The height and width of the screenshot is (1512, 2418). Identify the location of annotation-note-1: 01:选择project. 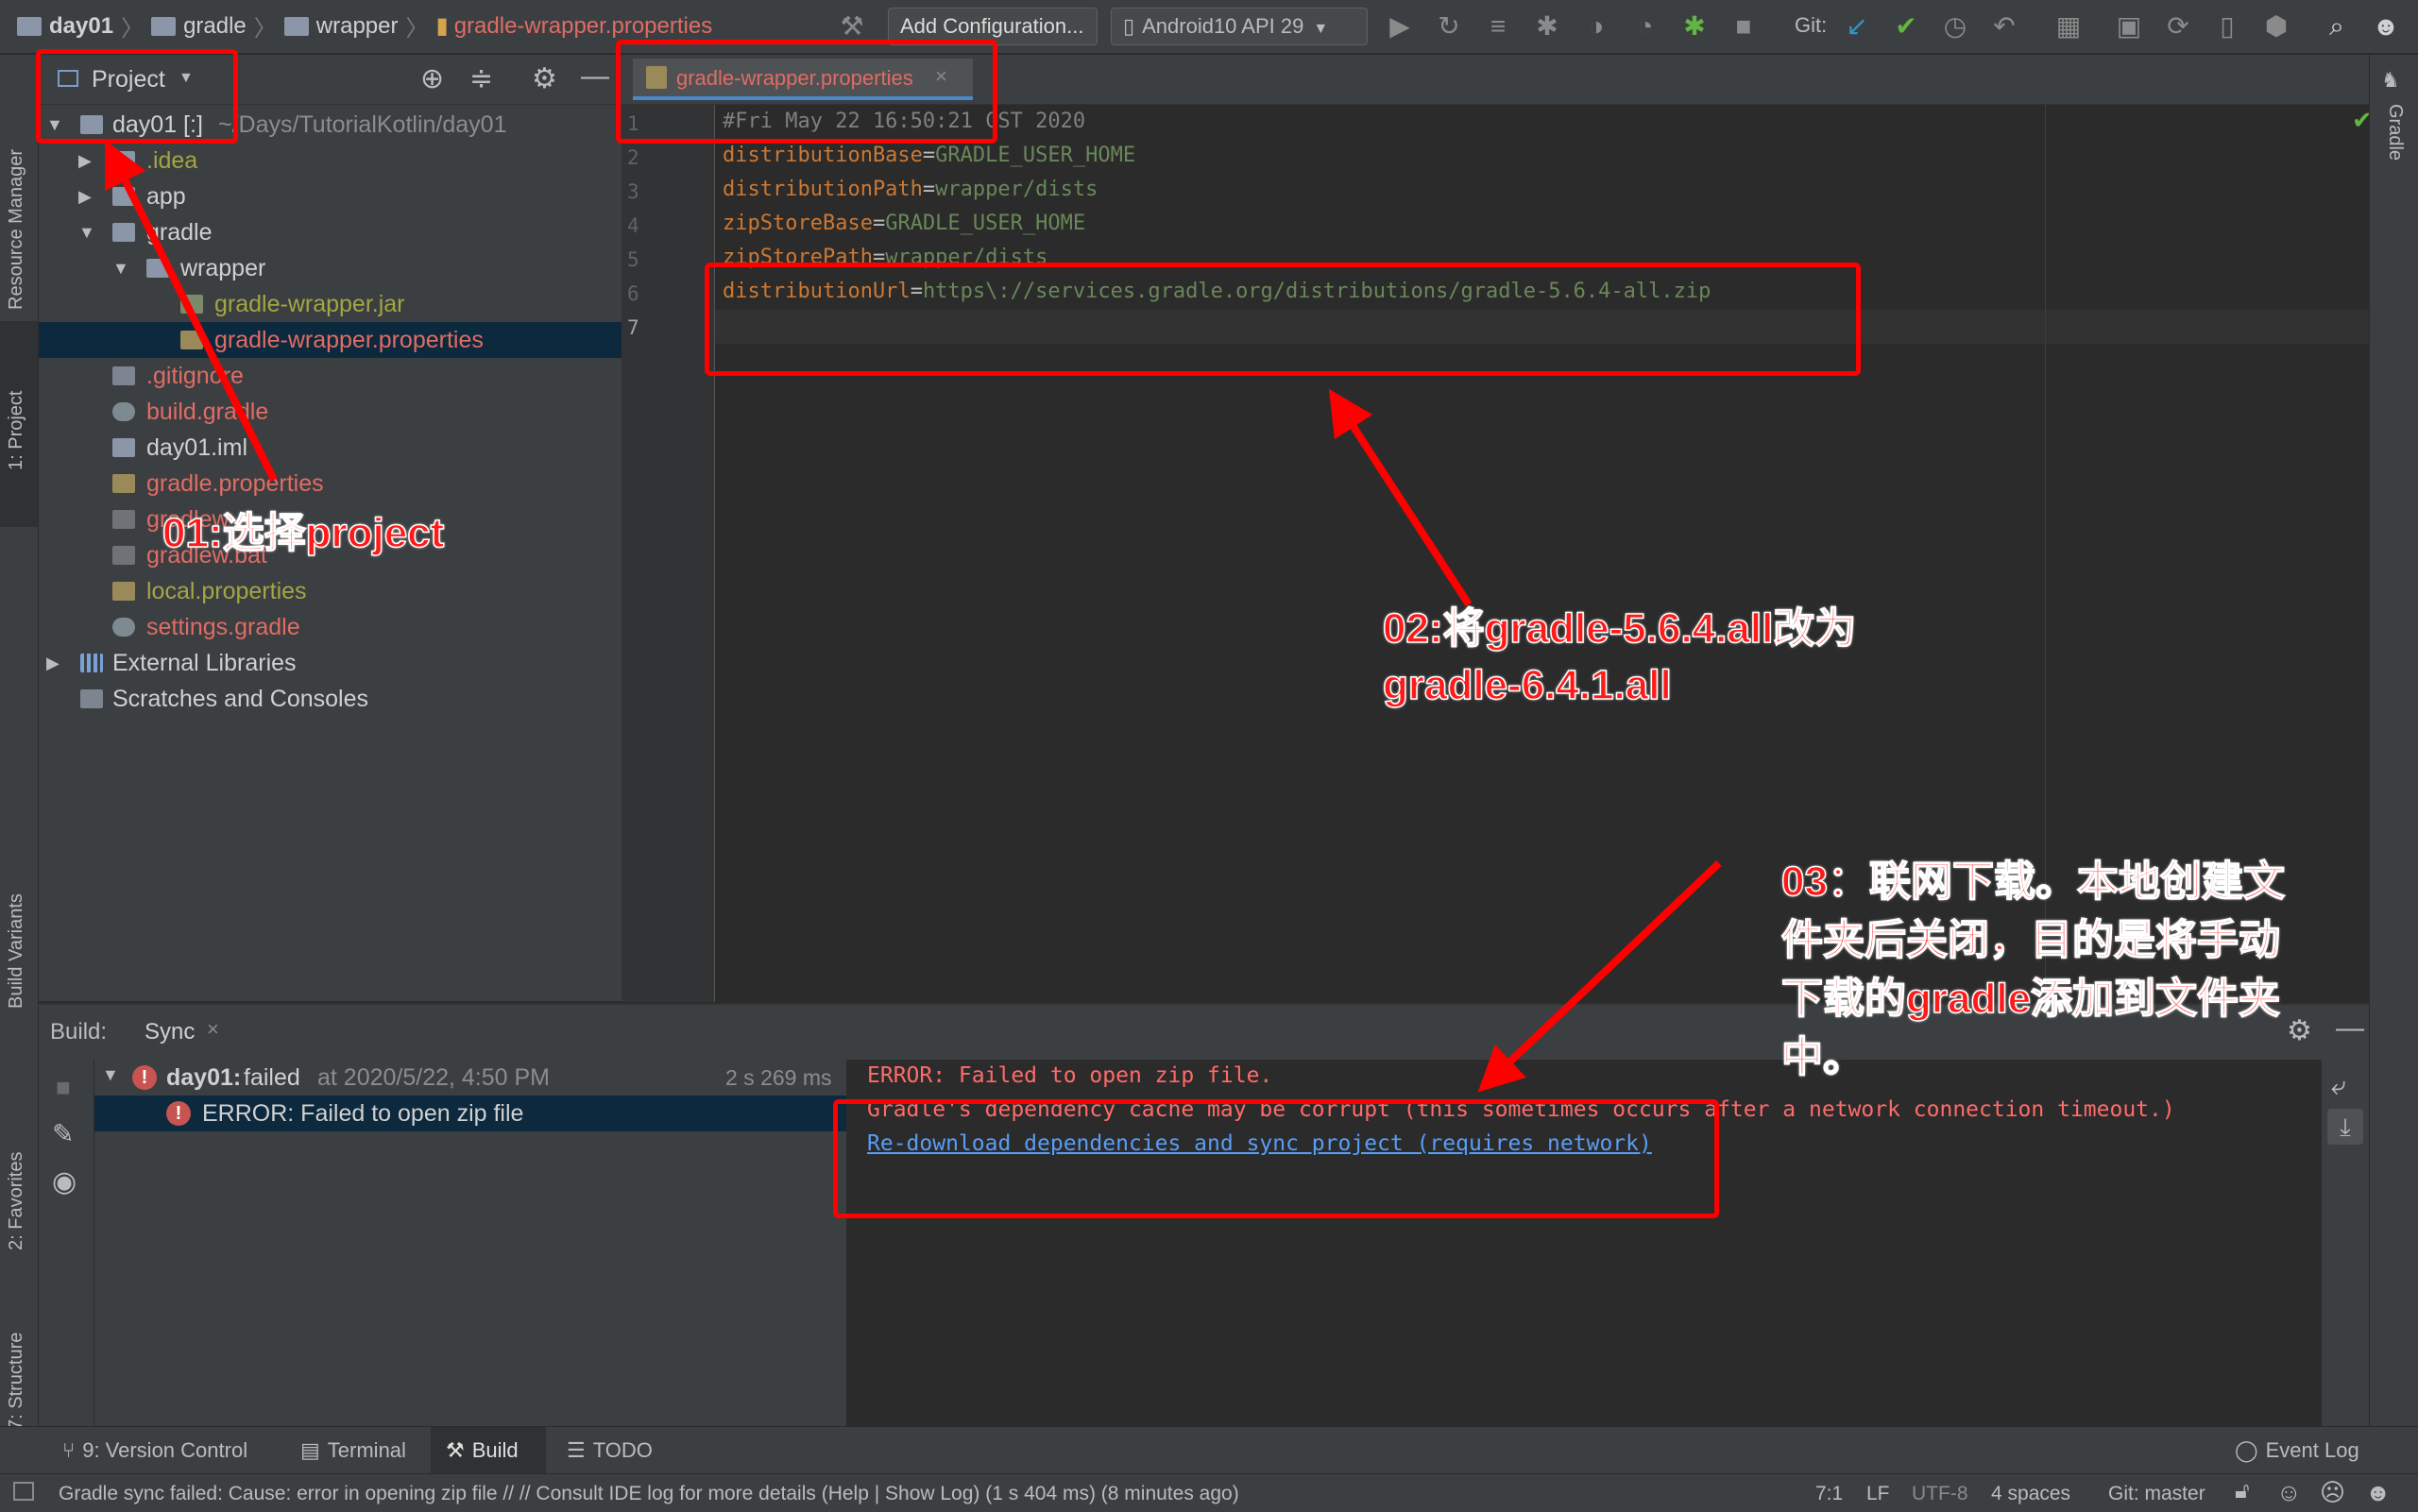
(303, 533).